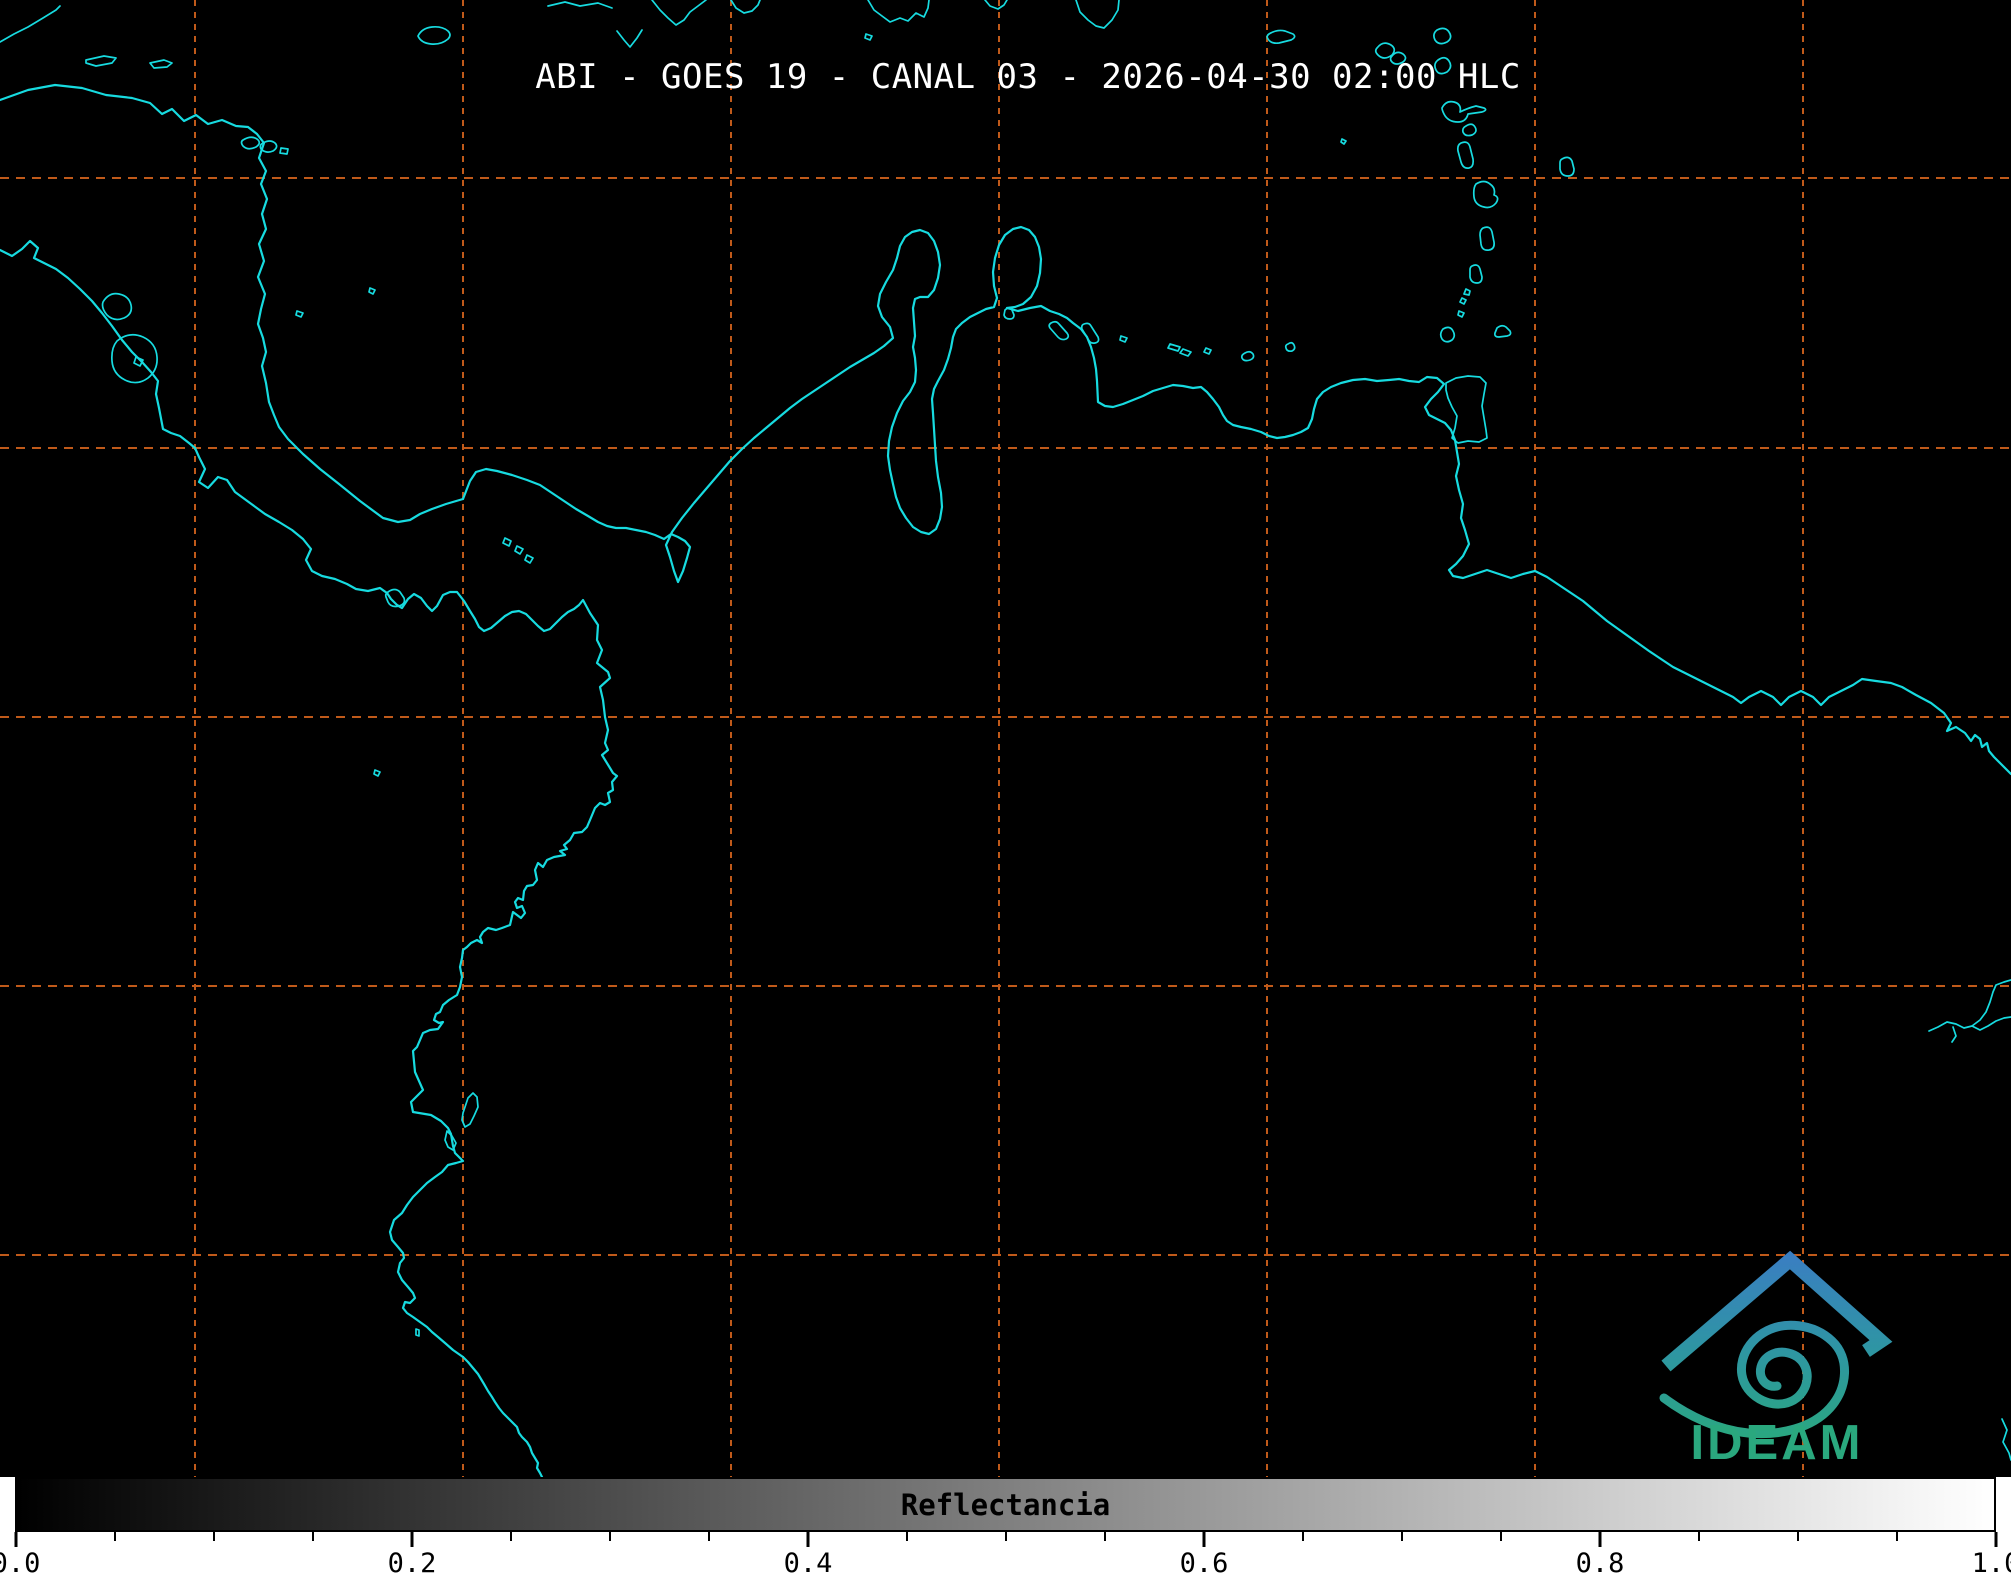 Image resolution: width=2011 pixels, height=1579 pixels. Describe the element at coordinates (414, 812) in the screenshot. I see `islands-offshore-small` at that location.